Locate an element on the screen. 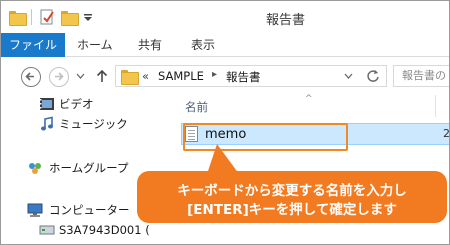 The width and height of the screenshot is (450, 245). callout-pointer is located at coordinates (223, 159).